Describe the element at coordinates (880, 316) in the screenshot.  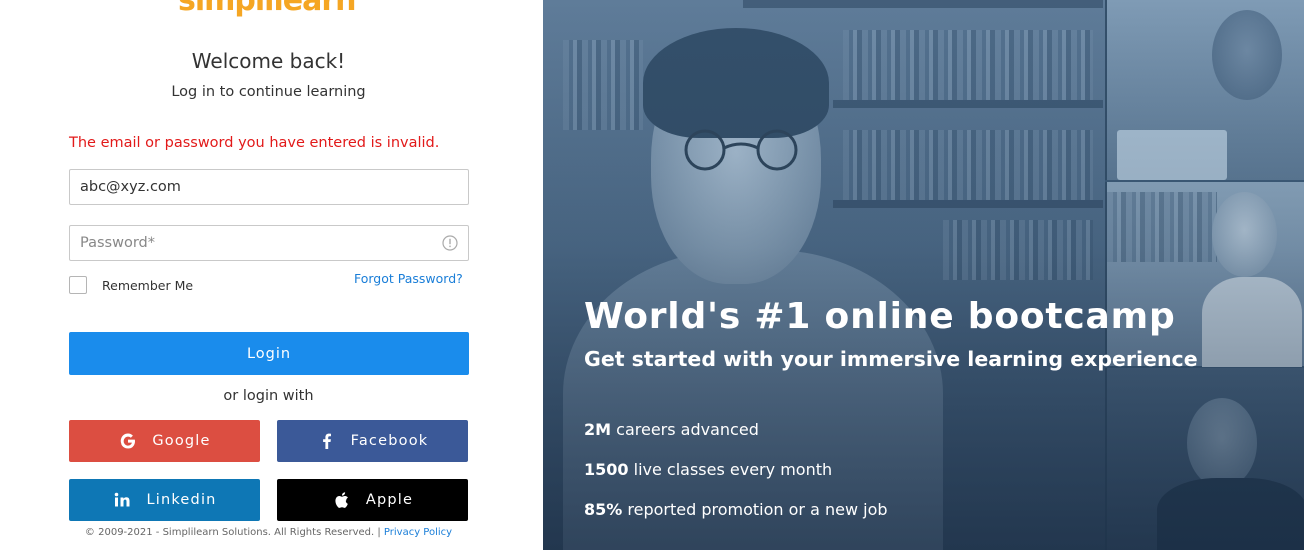
I see `hero-title: World's #1 online bootcamp` at that location.